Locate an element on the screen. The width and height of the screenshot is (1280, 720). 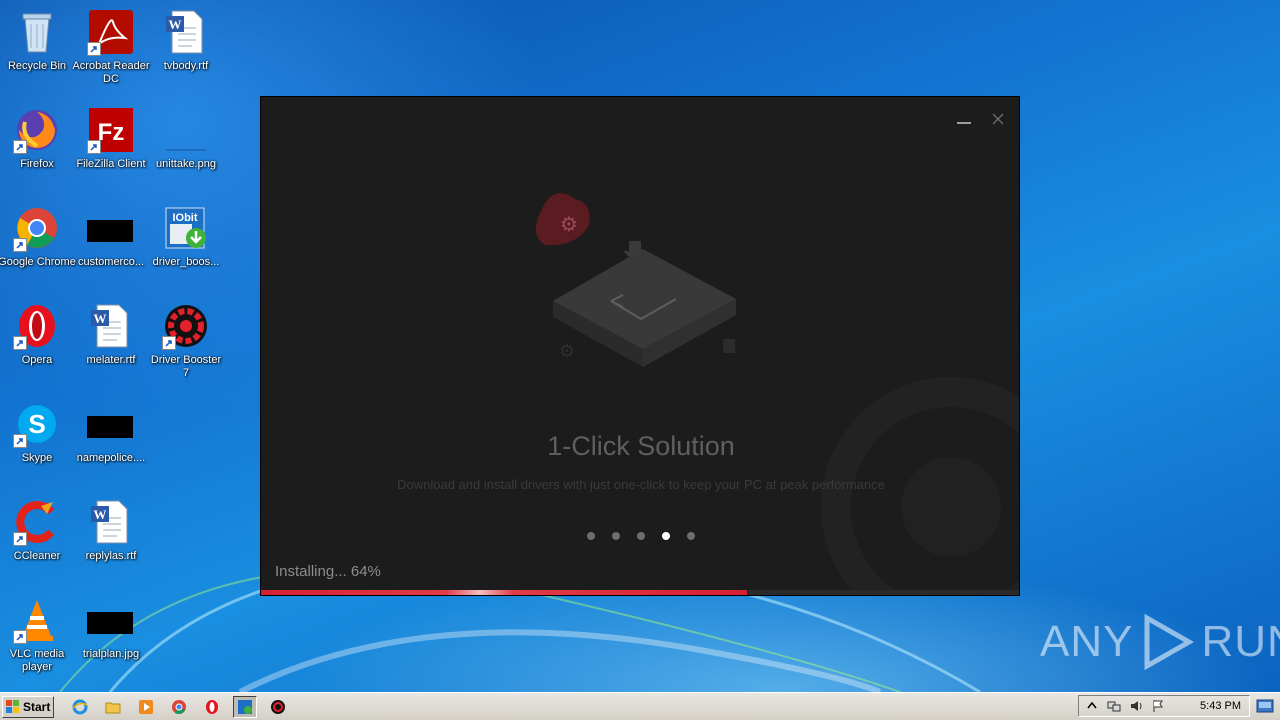
chevron-up-icon is located at coordinates (1092, 706).